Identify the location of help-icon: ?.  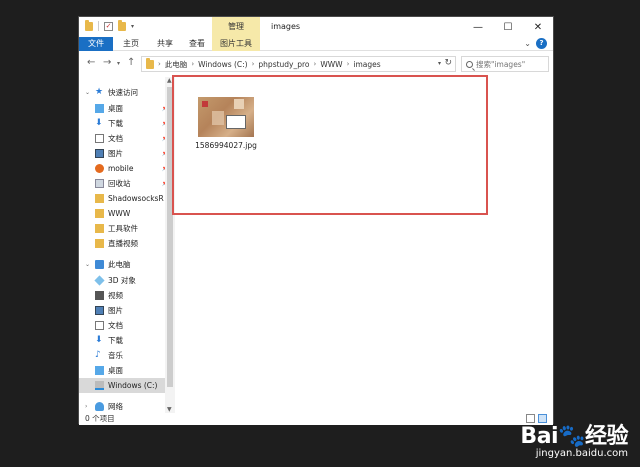
(541, 43).